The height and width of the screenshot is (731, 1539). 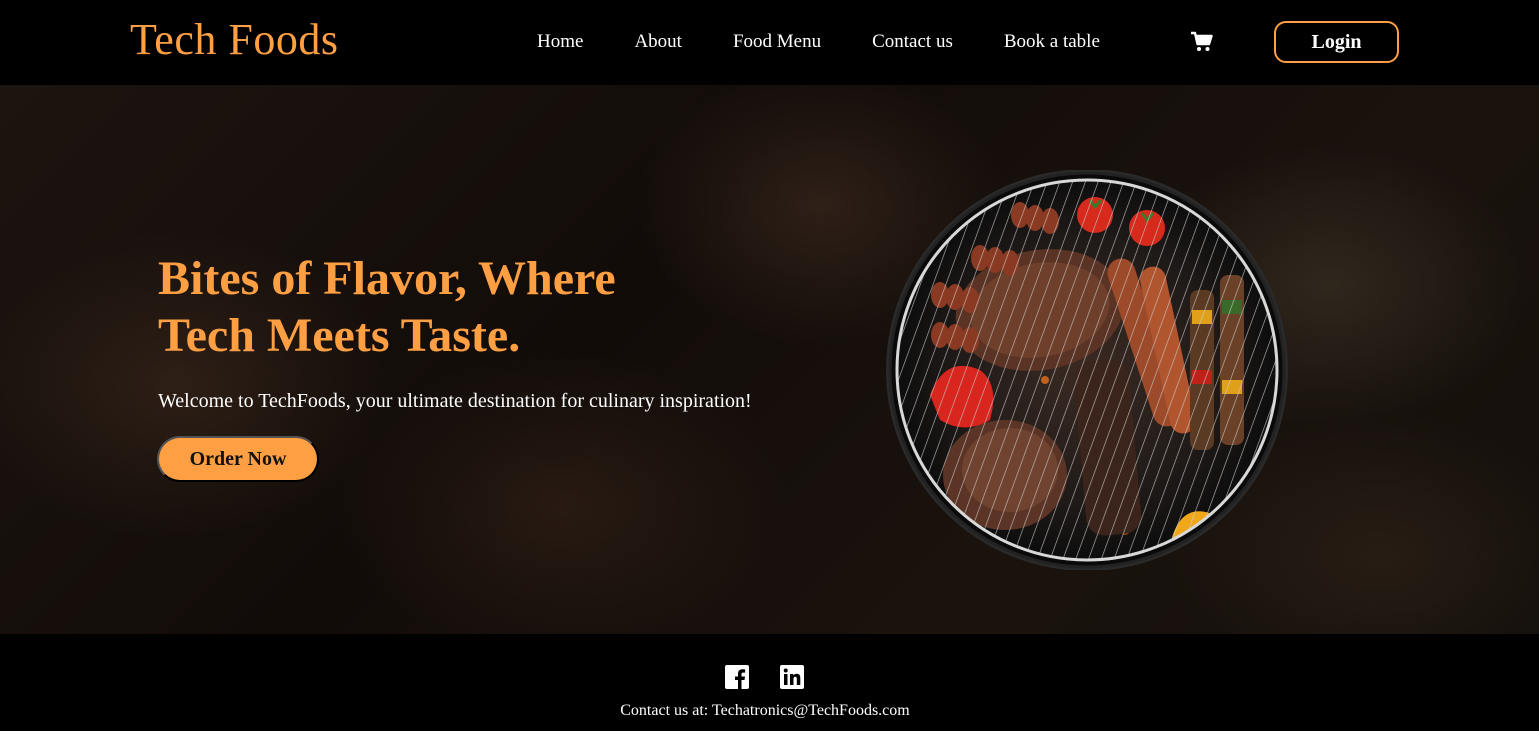 What do you see at coordinates (1336, 42) in the screenshot?
I see `login-button: Login` at bounding box center [1336, 42].